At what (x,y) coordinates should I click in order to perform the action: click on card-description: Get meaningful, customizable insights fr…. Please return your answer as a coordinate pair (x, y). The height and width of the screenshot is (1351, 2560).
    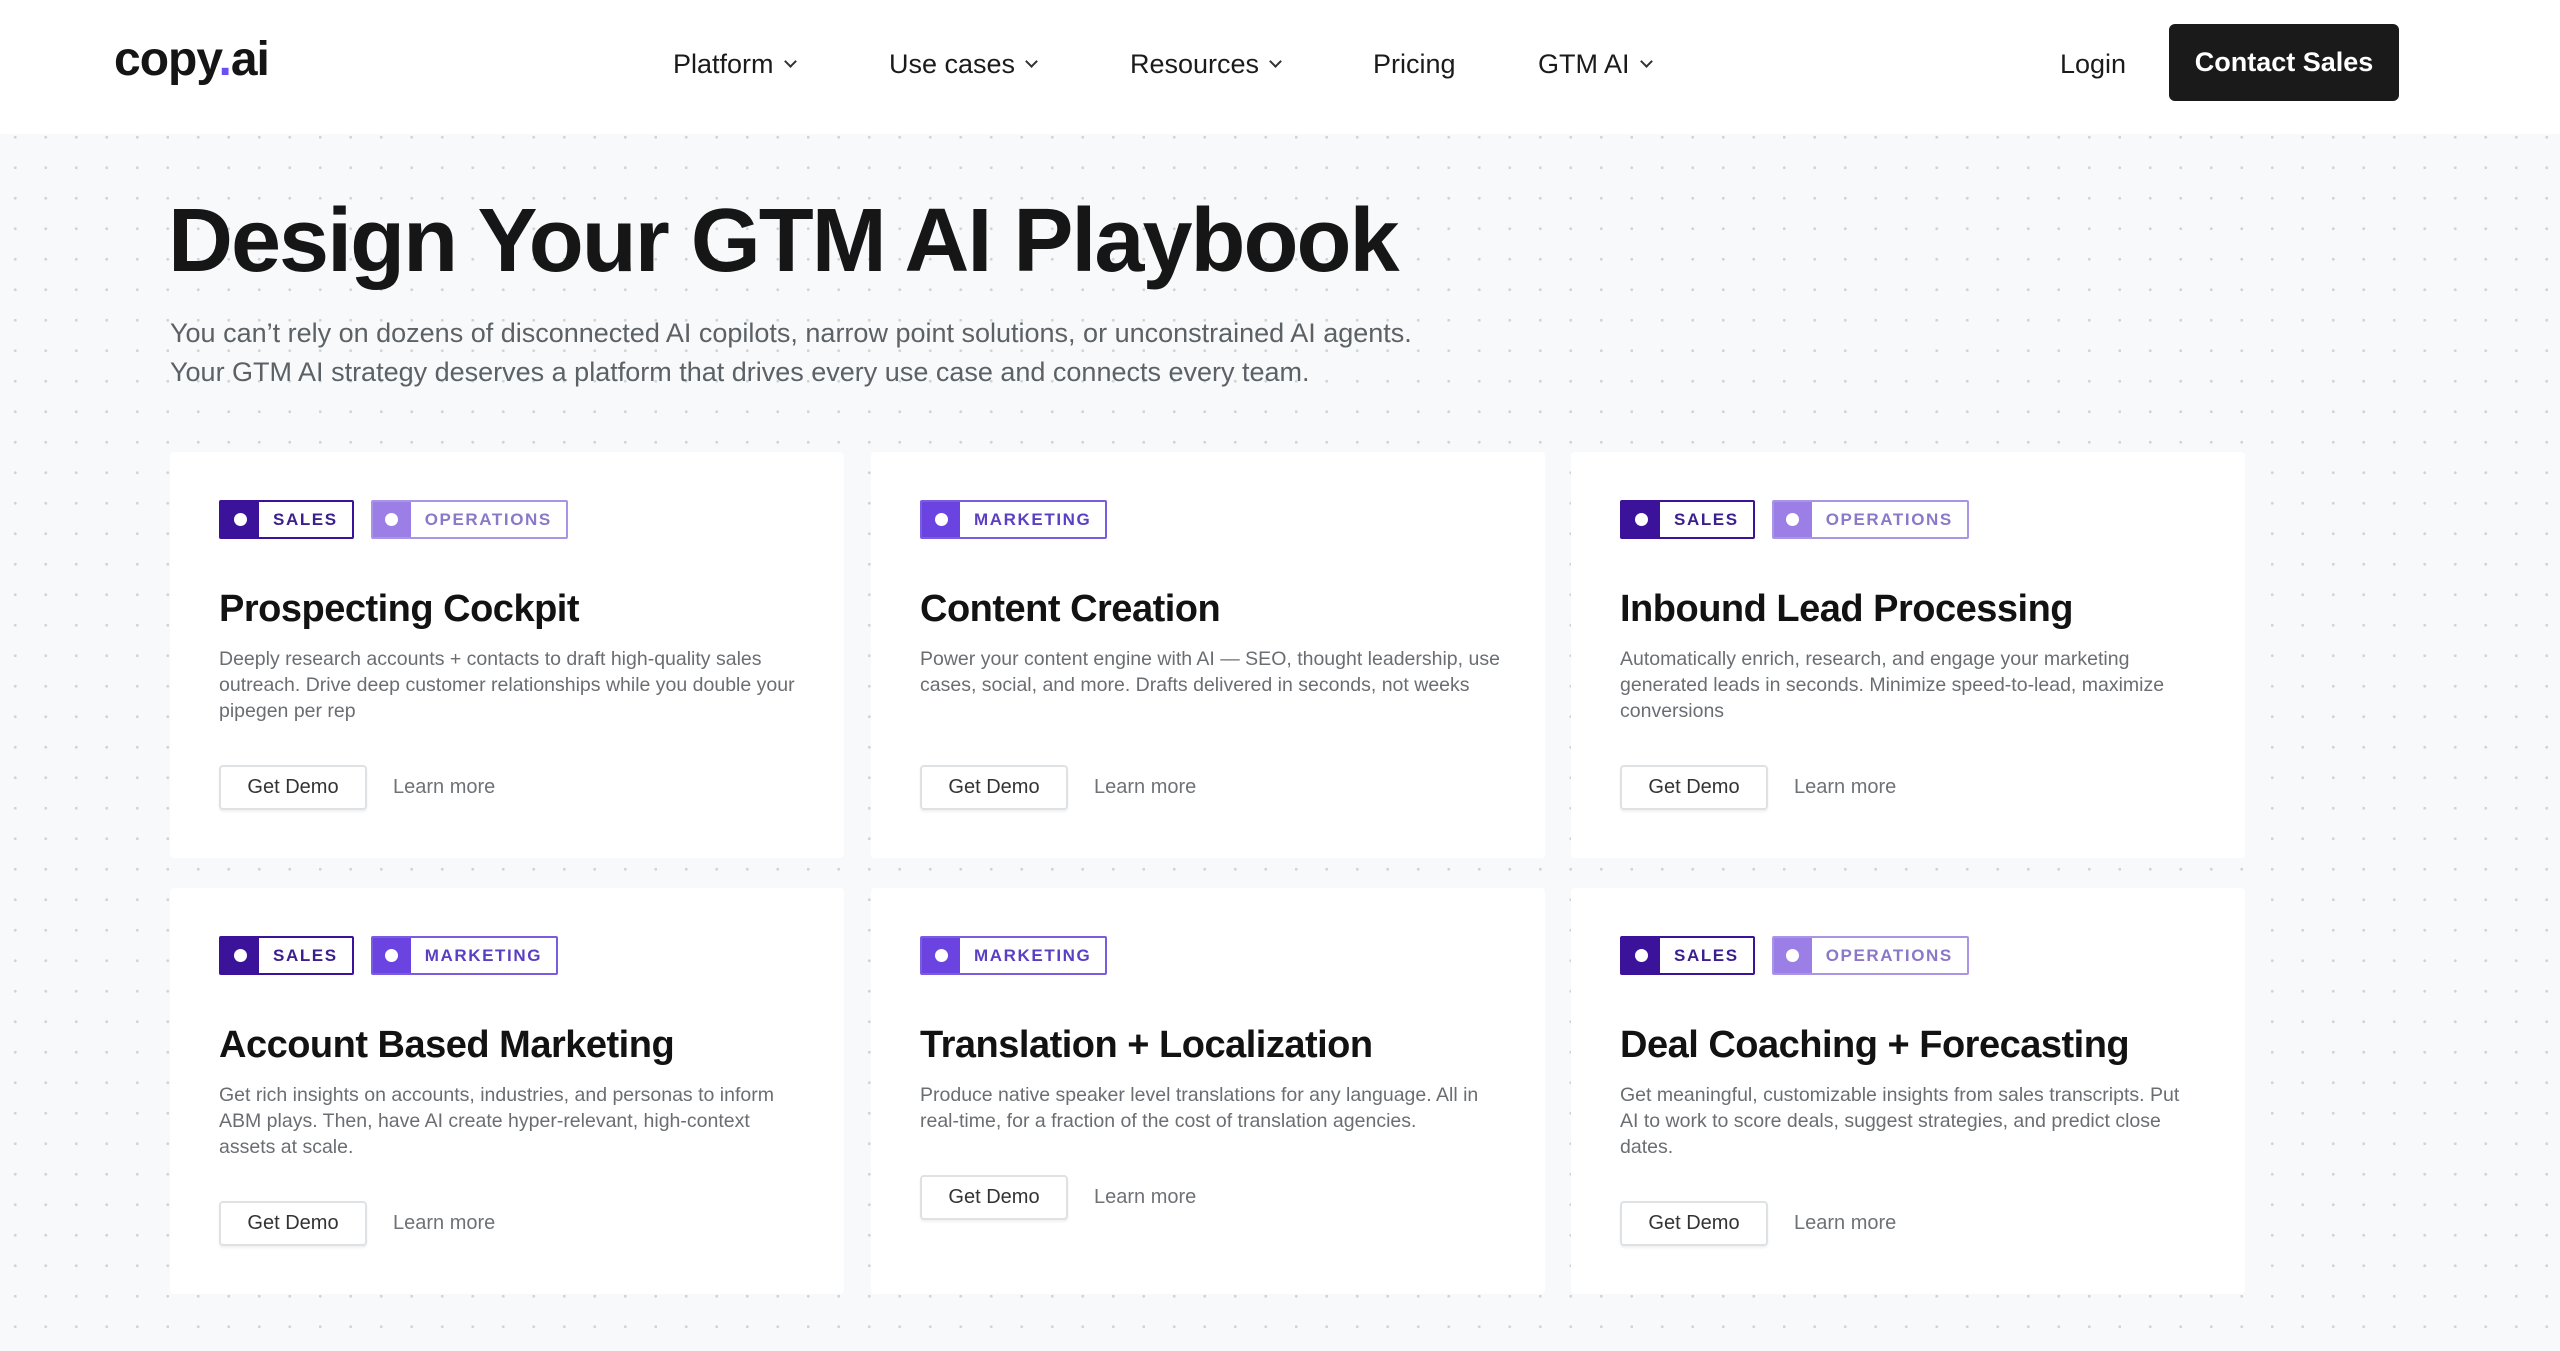
    Looking at the image, I should click on (1900, 1121).